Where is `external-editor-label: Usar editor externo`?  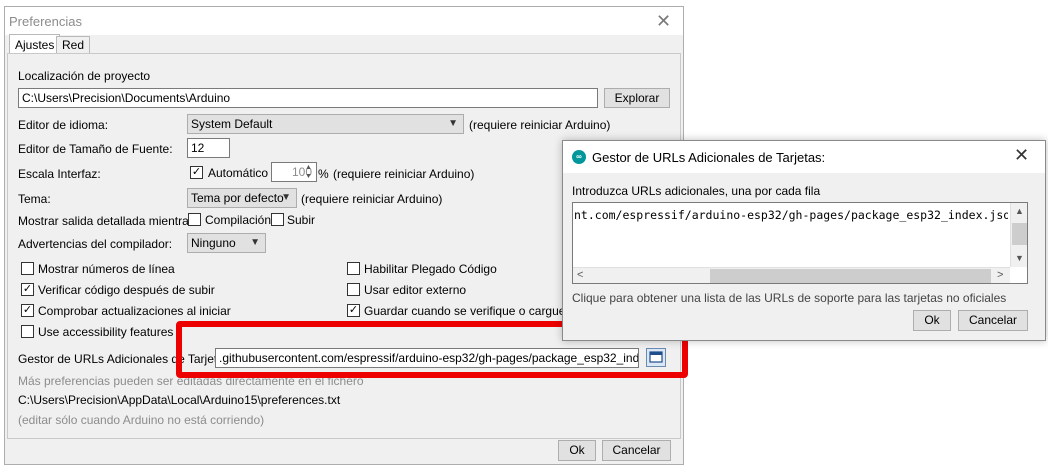 external-editor-label: Usar editor externo is located at coordinates (415, 290).